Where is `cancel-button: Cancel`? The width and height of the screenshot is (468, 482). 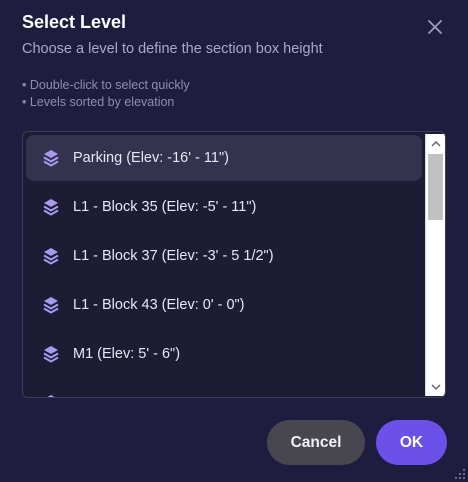
cancel-button: Cancel is located at coordinates (316, 442).